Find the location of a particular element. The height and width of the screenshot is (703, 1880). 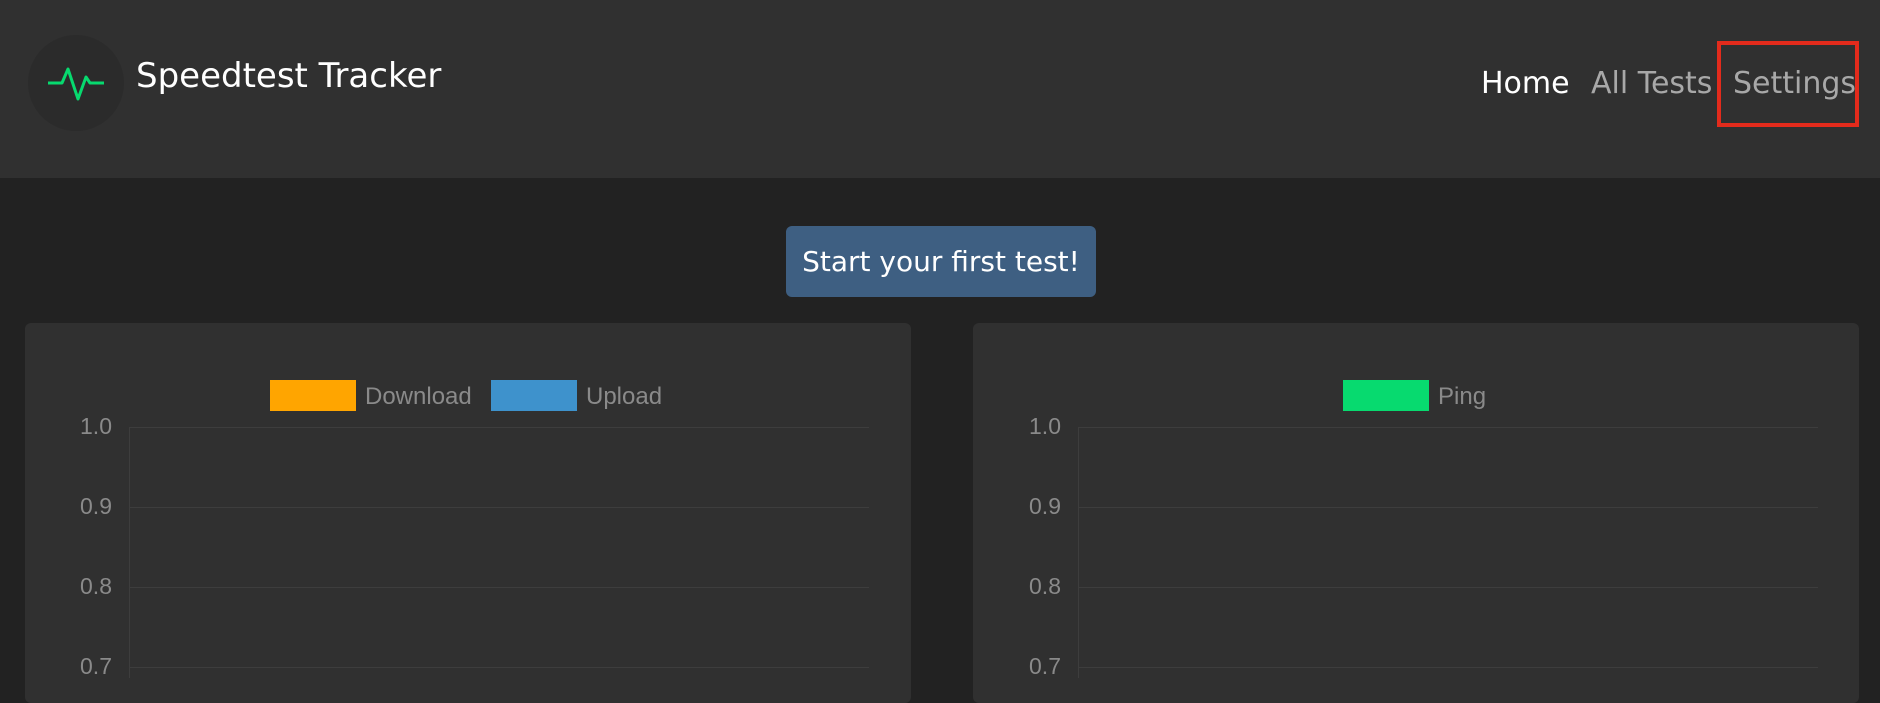

speed-chart-y-tick: 0.8 is located at coordinates (96, 586).